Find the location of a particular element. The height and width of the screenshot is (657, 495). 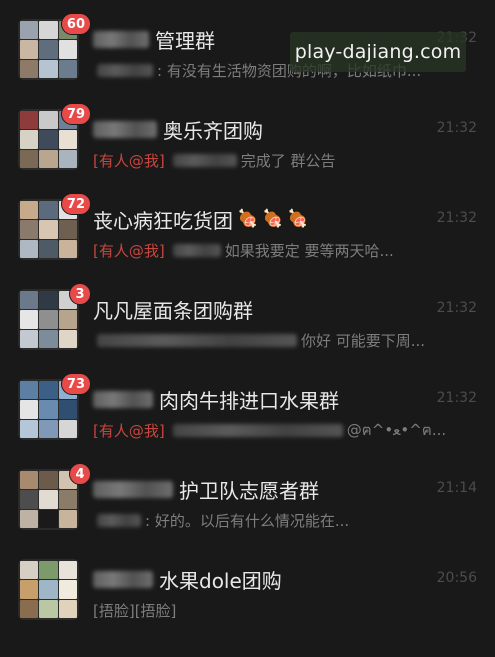

chat-row: 3 凡凡屋面条团购群你好 可能要下周... 21:32 is located at coordinates (247, 317).